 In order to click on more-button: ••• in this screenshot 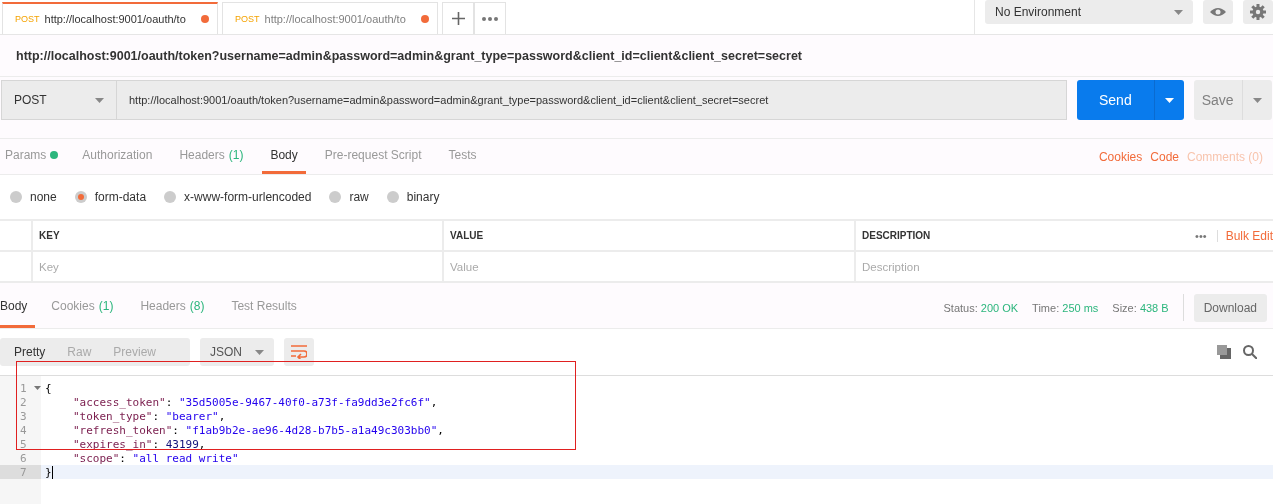, I will do `click(1201, 235)`.